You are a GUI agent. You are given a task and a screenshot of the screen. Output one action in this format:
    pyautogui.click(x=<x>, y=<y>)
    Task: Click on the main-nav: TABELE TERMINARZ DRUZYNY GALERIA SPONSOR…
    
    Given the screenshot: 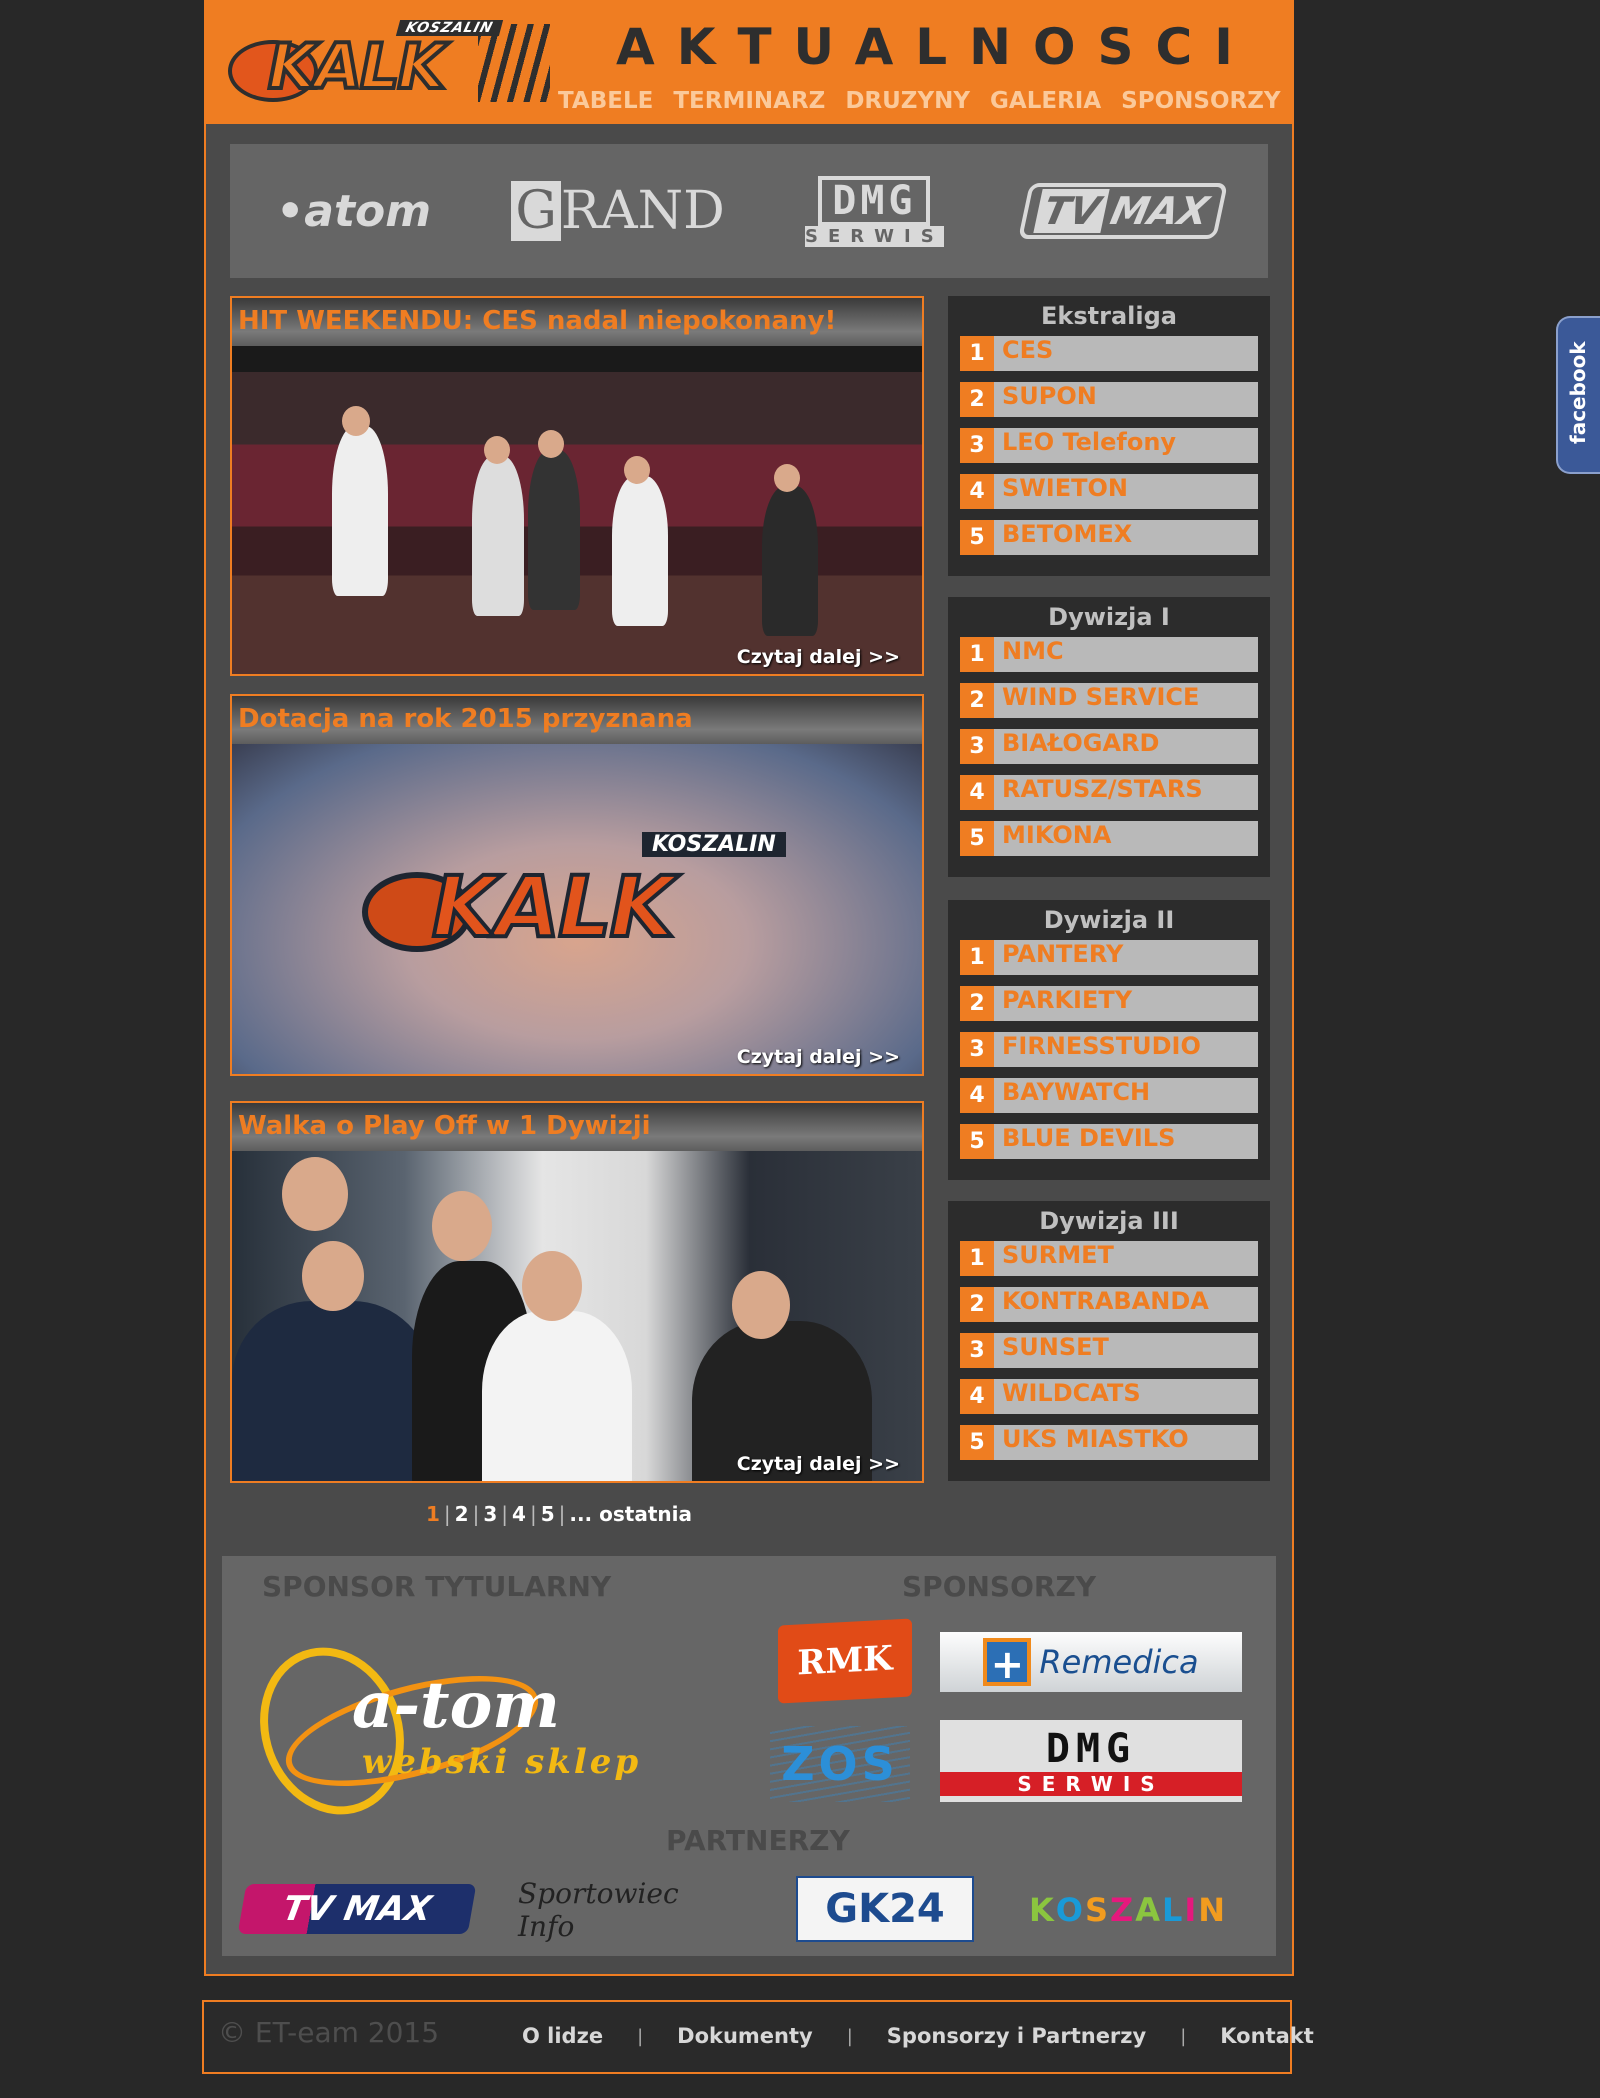 What is the action you would take?
    pyautogui.click(x=919, y=101)
    